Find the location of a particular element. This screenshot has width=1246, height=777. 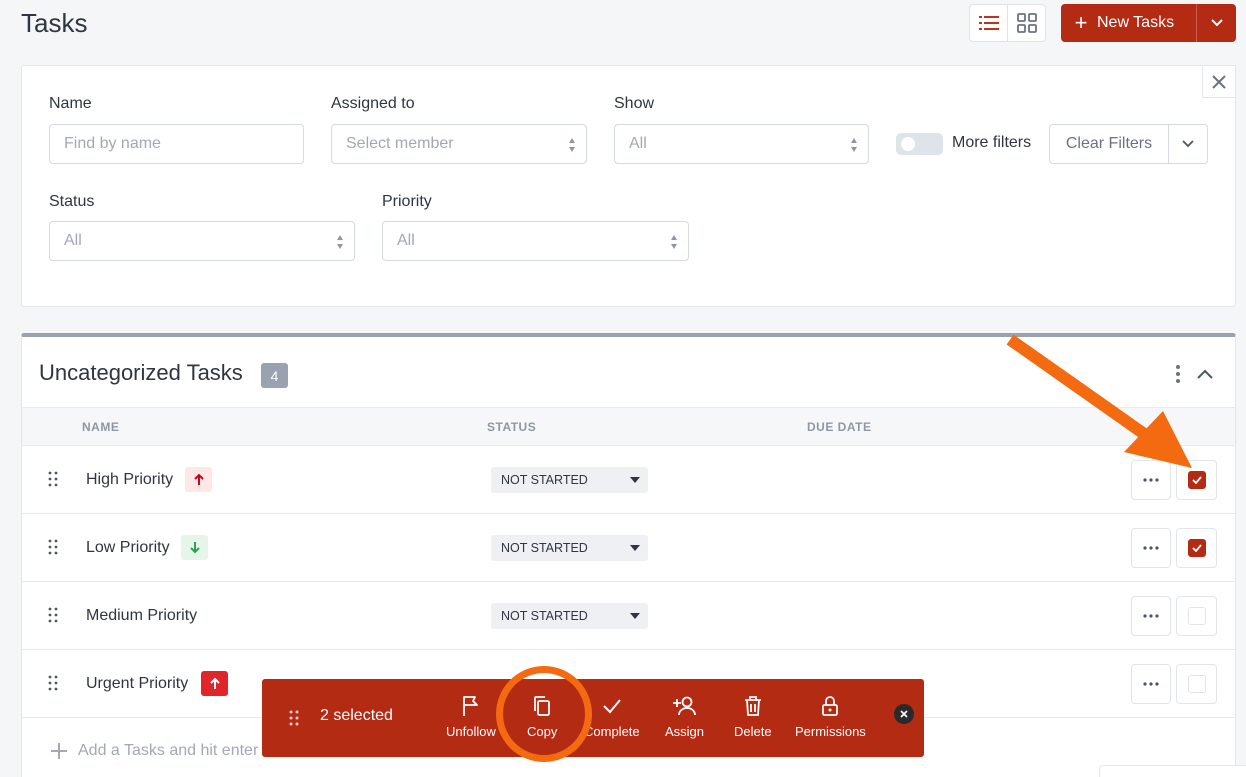

arrow-down-icon is located at coordinates (194, 548).